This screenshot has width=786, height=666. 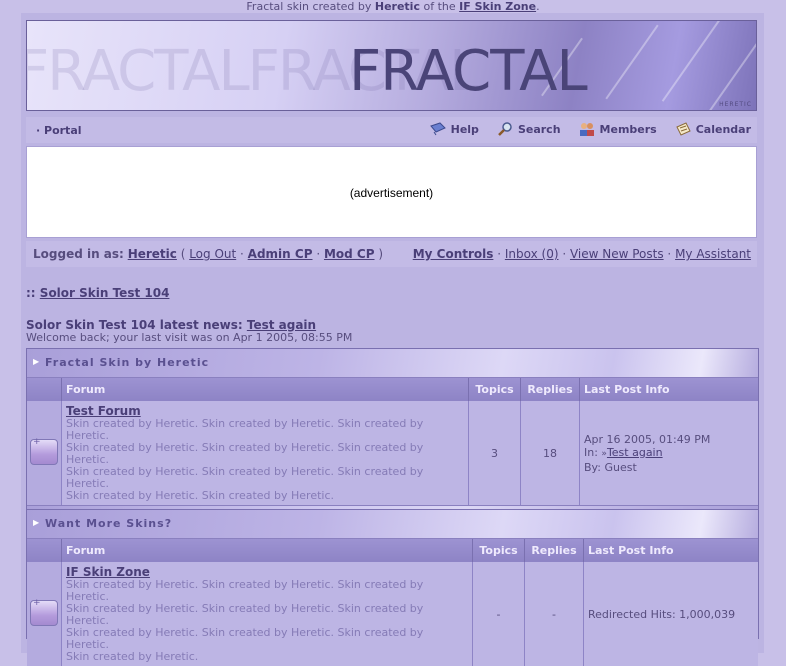 I want to click on admin-cp-link: Admin CP, so click(x=280, y=254).